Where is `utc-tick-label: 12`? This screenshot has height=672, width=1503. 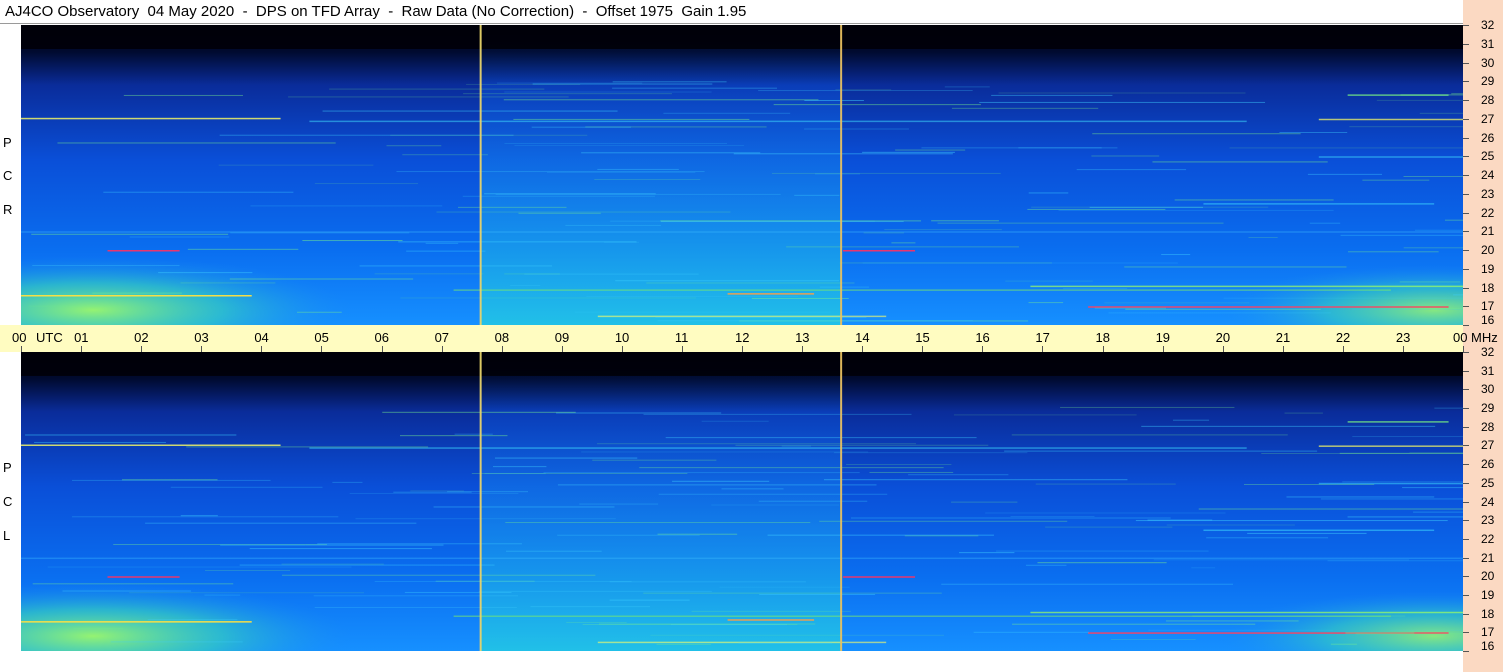 utc-tick-label: 12 is located at coordinates (742, 337).